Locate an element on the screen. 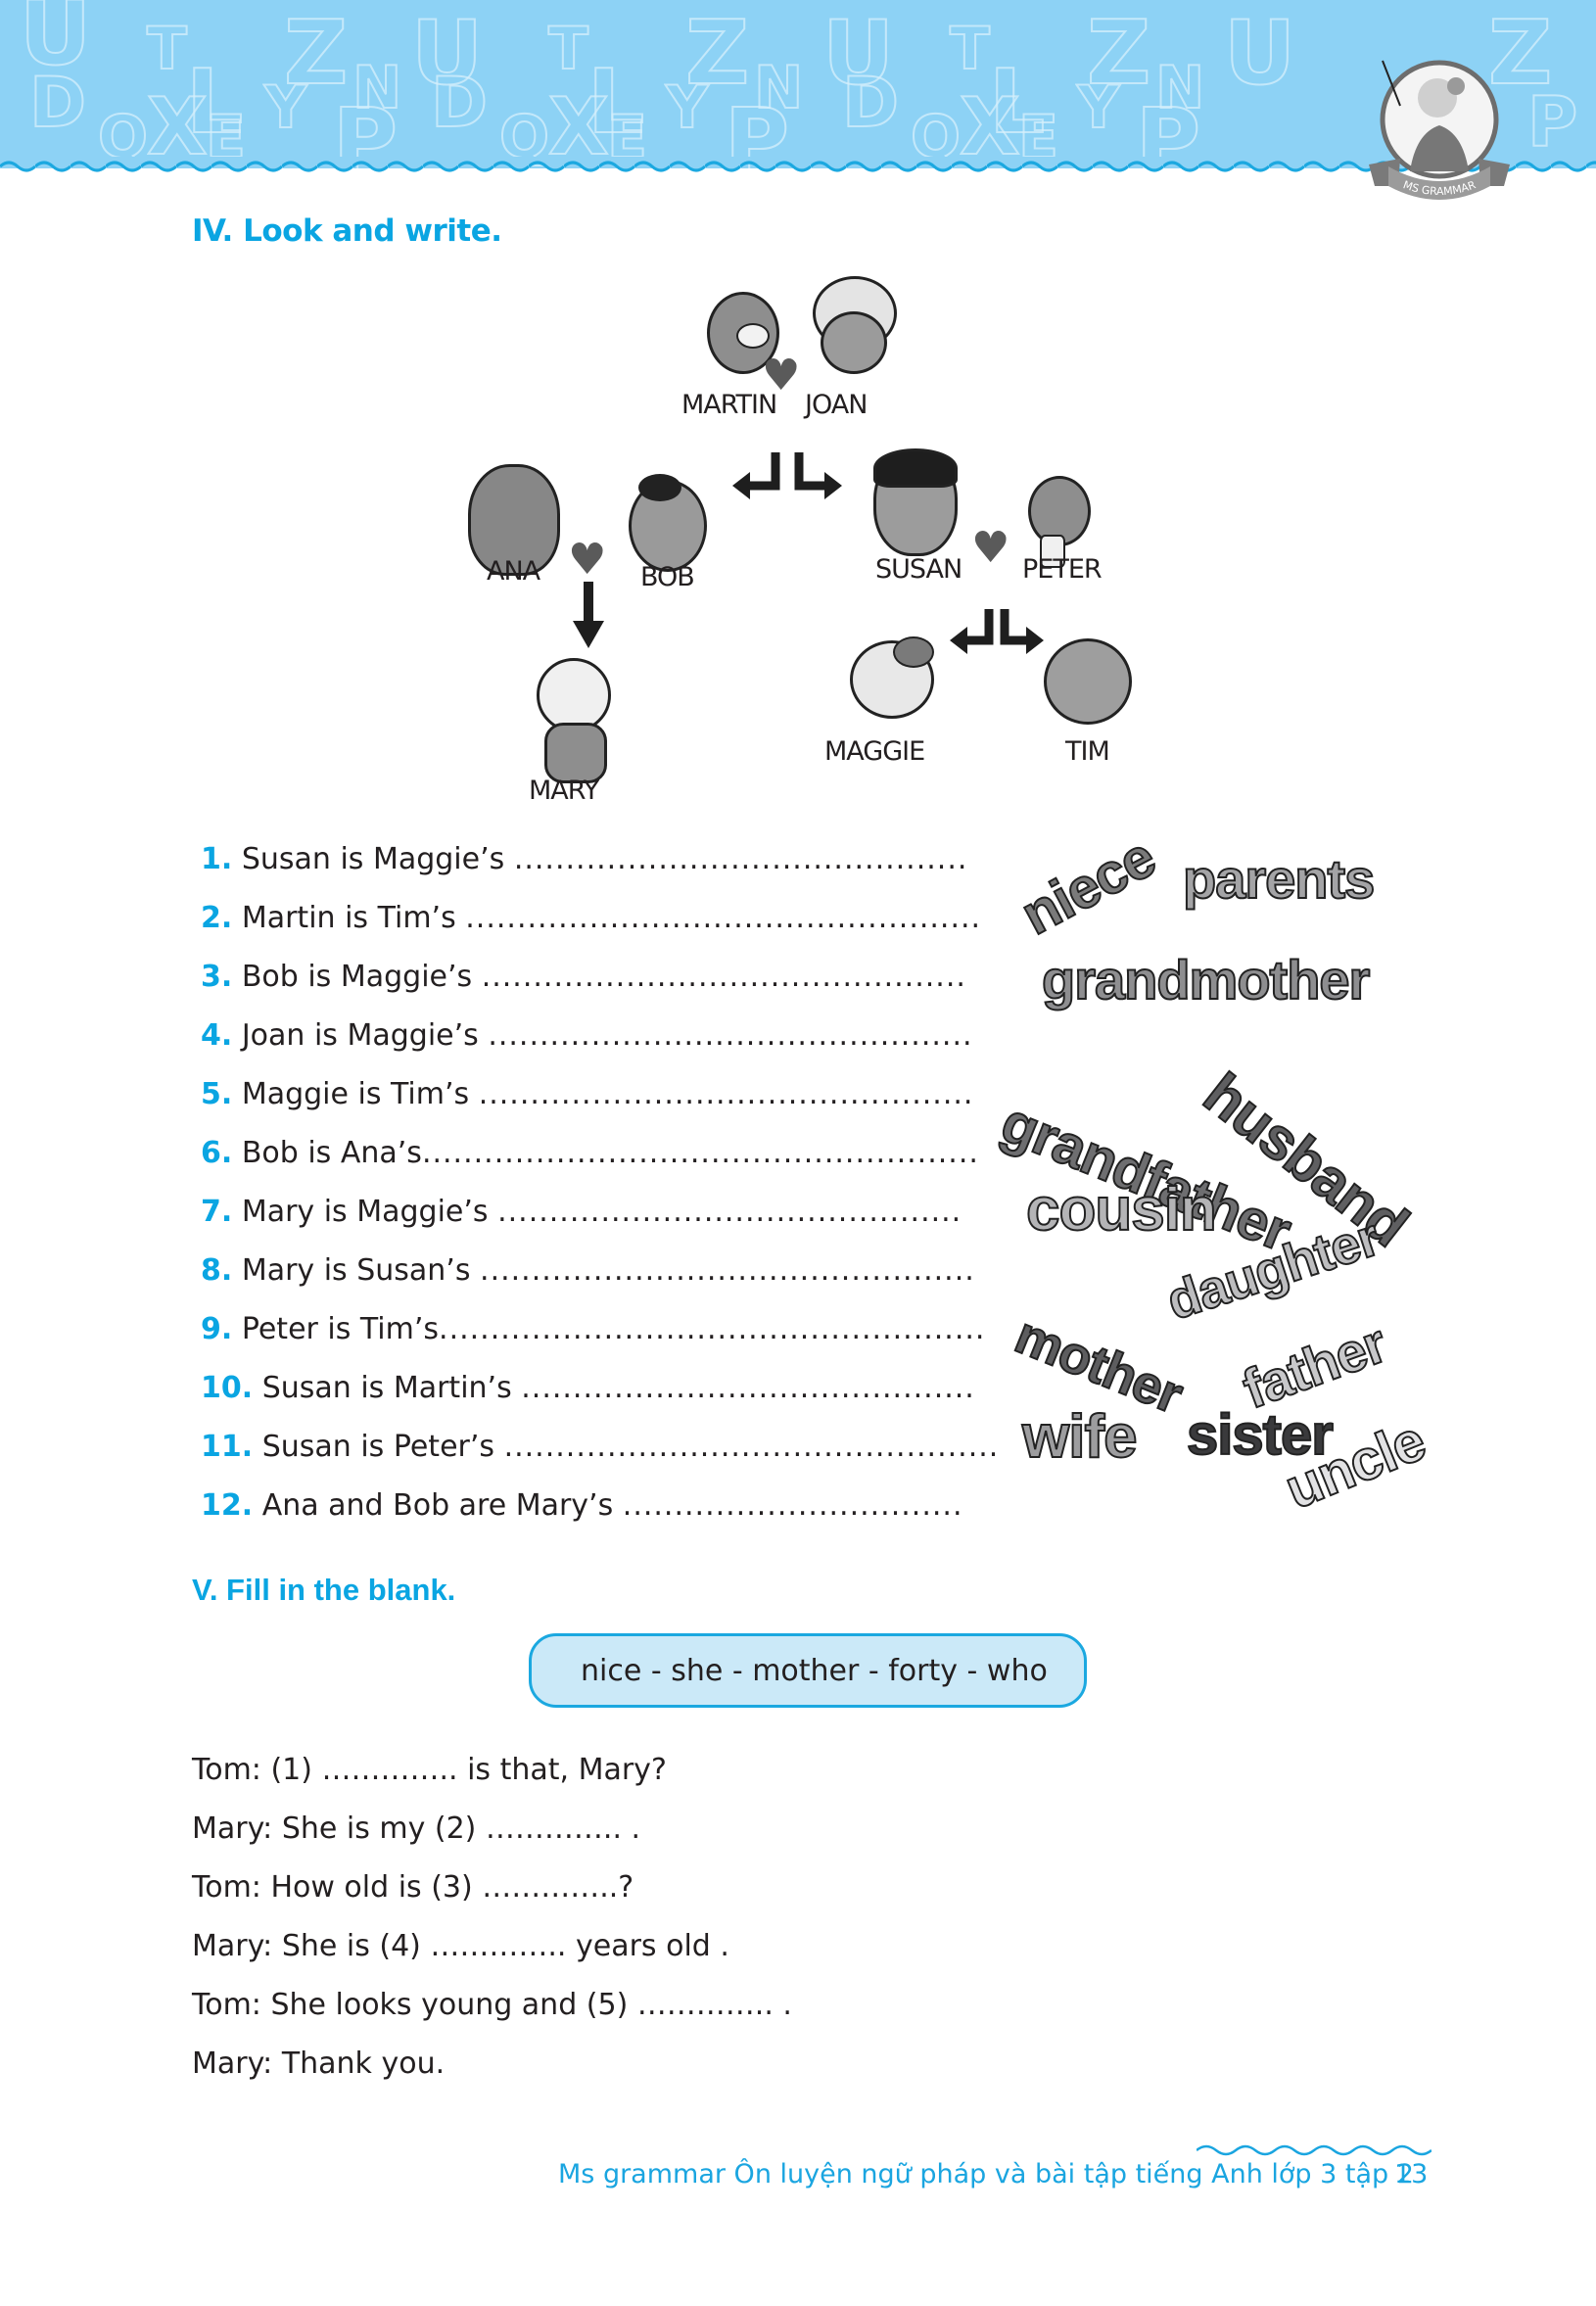 The image size is (1596, 2306). question-text: Mary is Maggie’s is located at coordinates (365, 1212).